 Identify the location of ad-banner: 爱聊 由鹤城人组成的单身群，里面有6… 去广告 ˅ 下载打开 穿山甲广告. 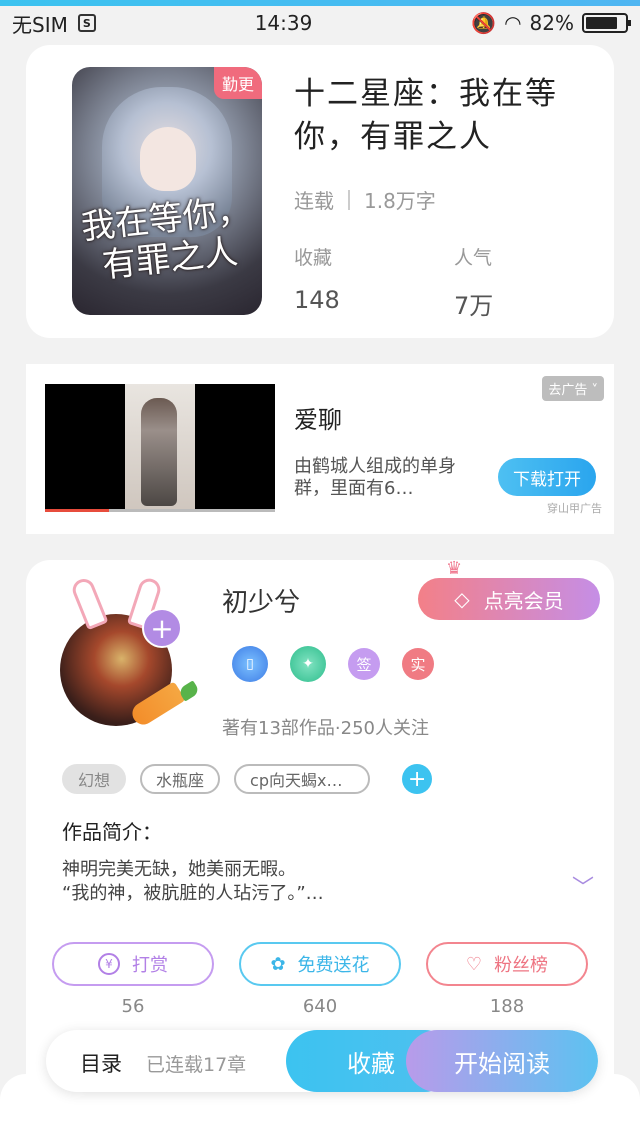
(320, 449).